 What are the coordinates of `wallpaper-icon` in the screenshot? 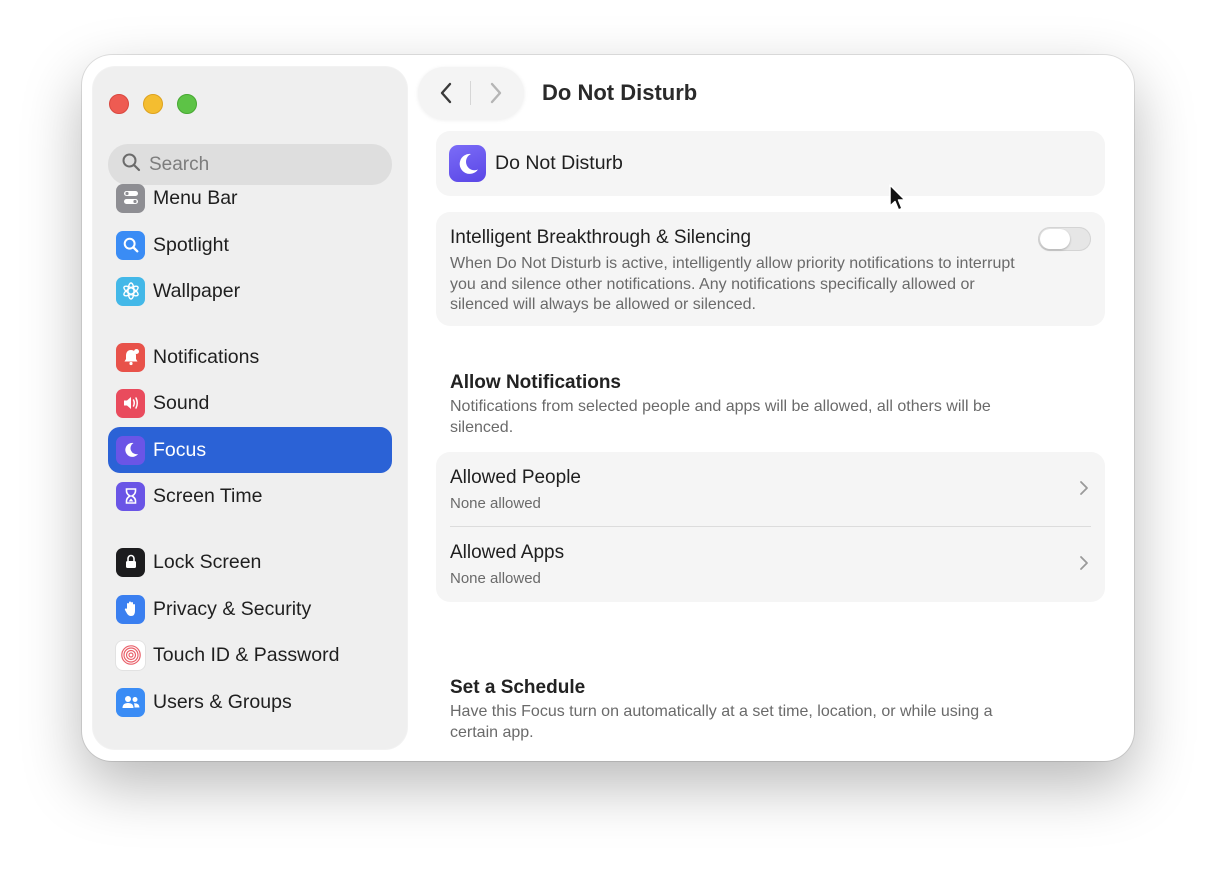 It's located at (130, 291).